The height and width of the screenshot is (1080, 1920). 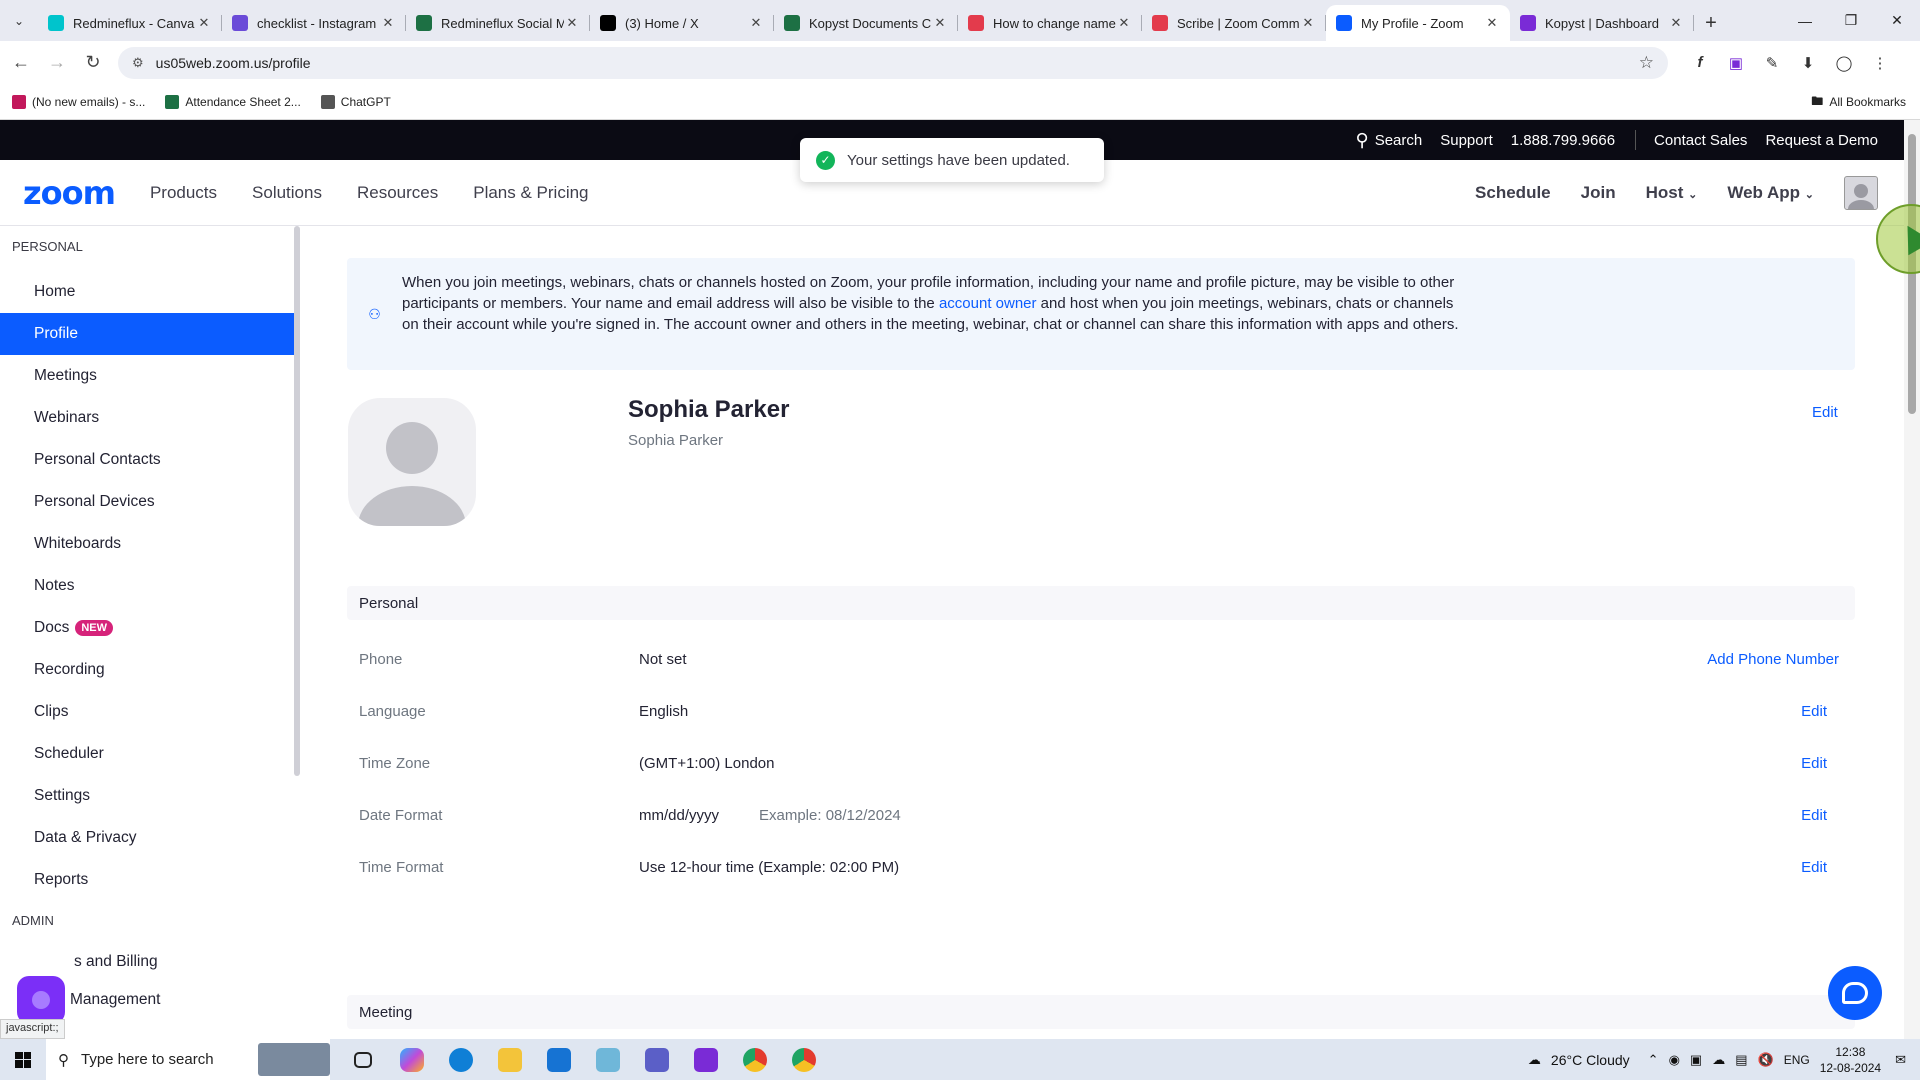 I want to click on sidebar-item-whiteboards: Whiteboards, so click(x=147, y=544).